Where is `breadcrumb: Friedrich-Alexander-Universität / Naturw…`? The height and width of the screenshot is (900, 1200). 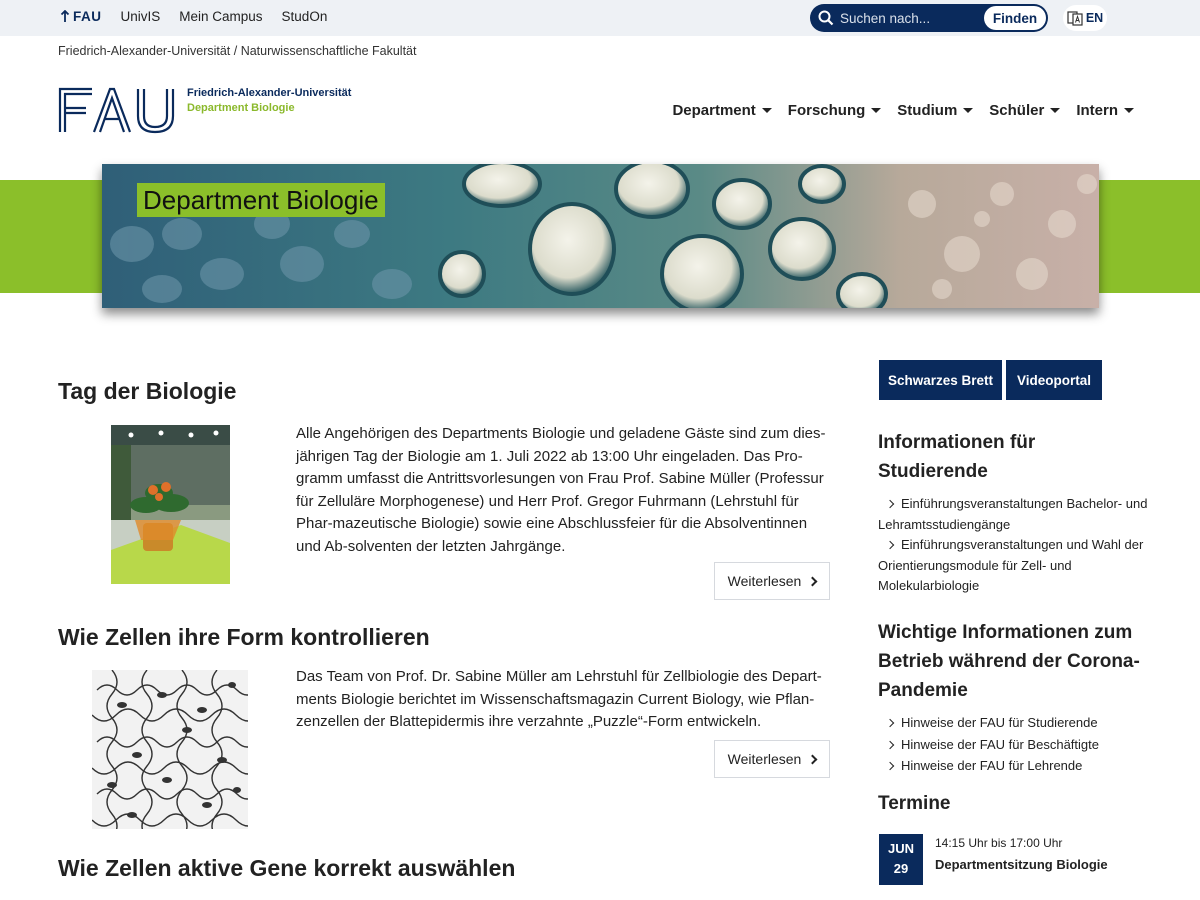
breadcrumb: Friedrich-Alexander-Universität / Naturw… is located at coordinates (237, 51).